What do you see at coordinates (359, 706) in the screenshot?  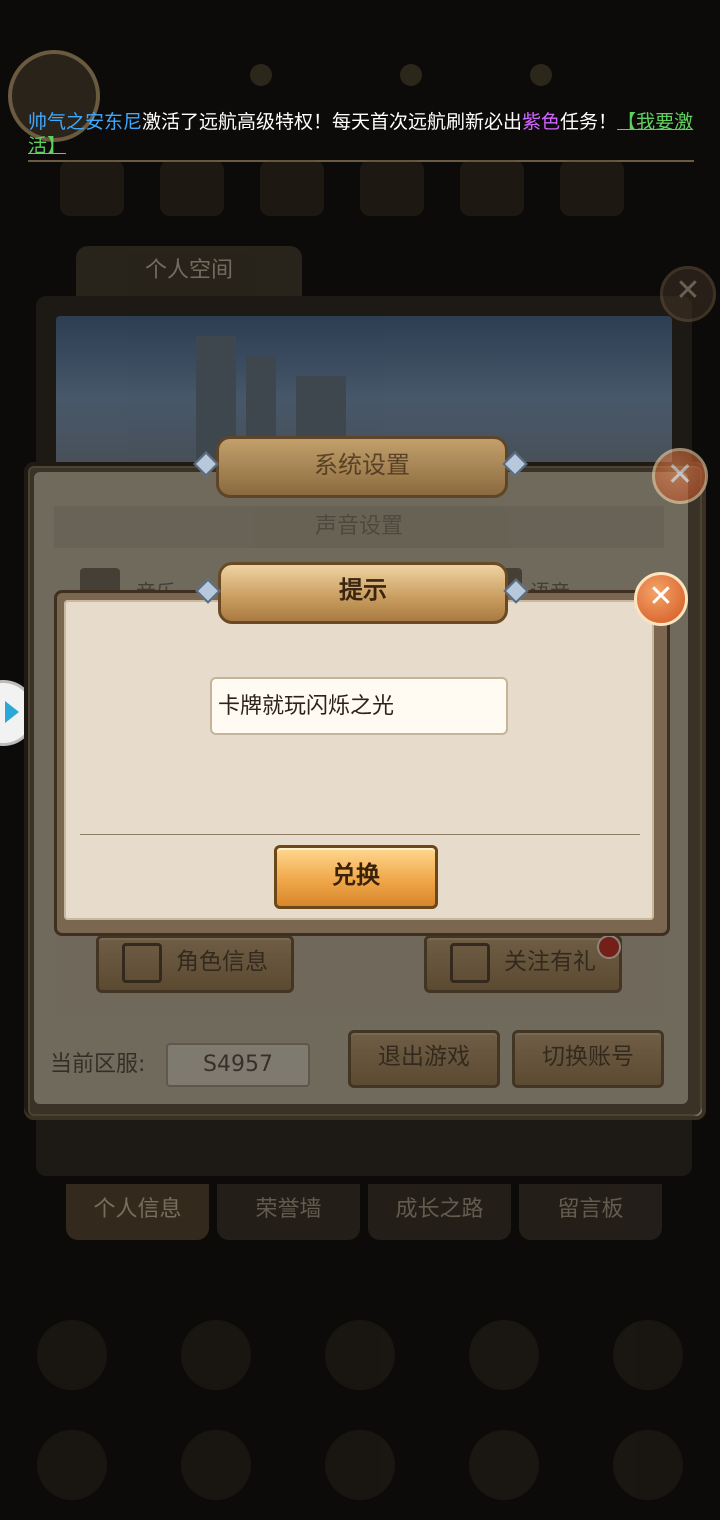 I see `redeem-code-input: 卡牌就玩闪烁之光` at bounding box center [359, 706].